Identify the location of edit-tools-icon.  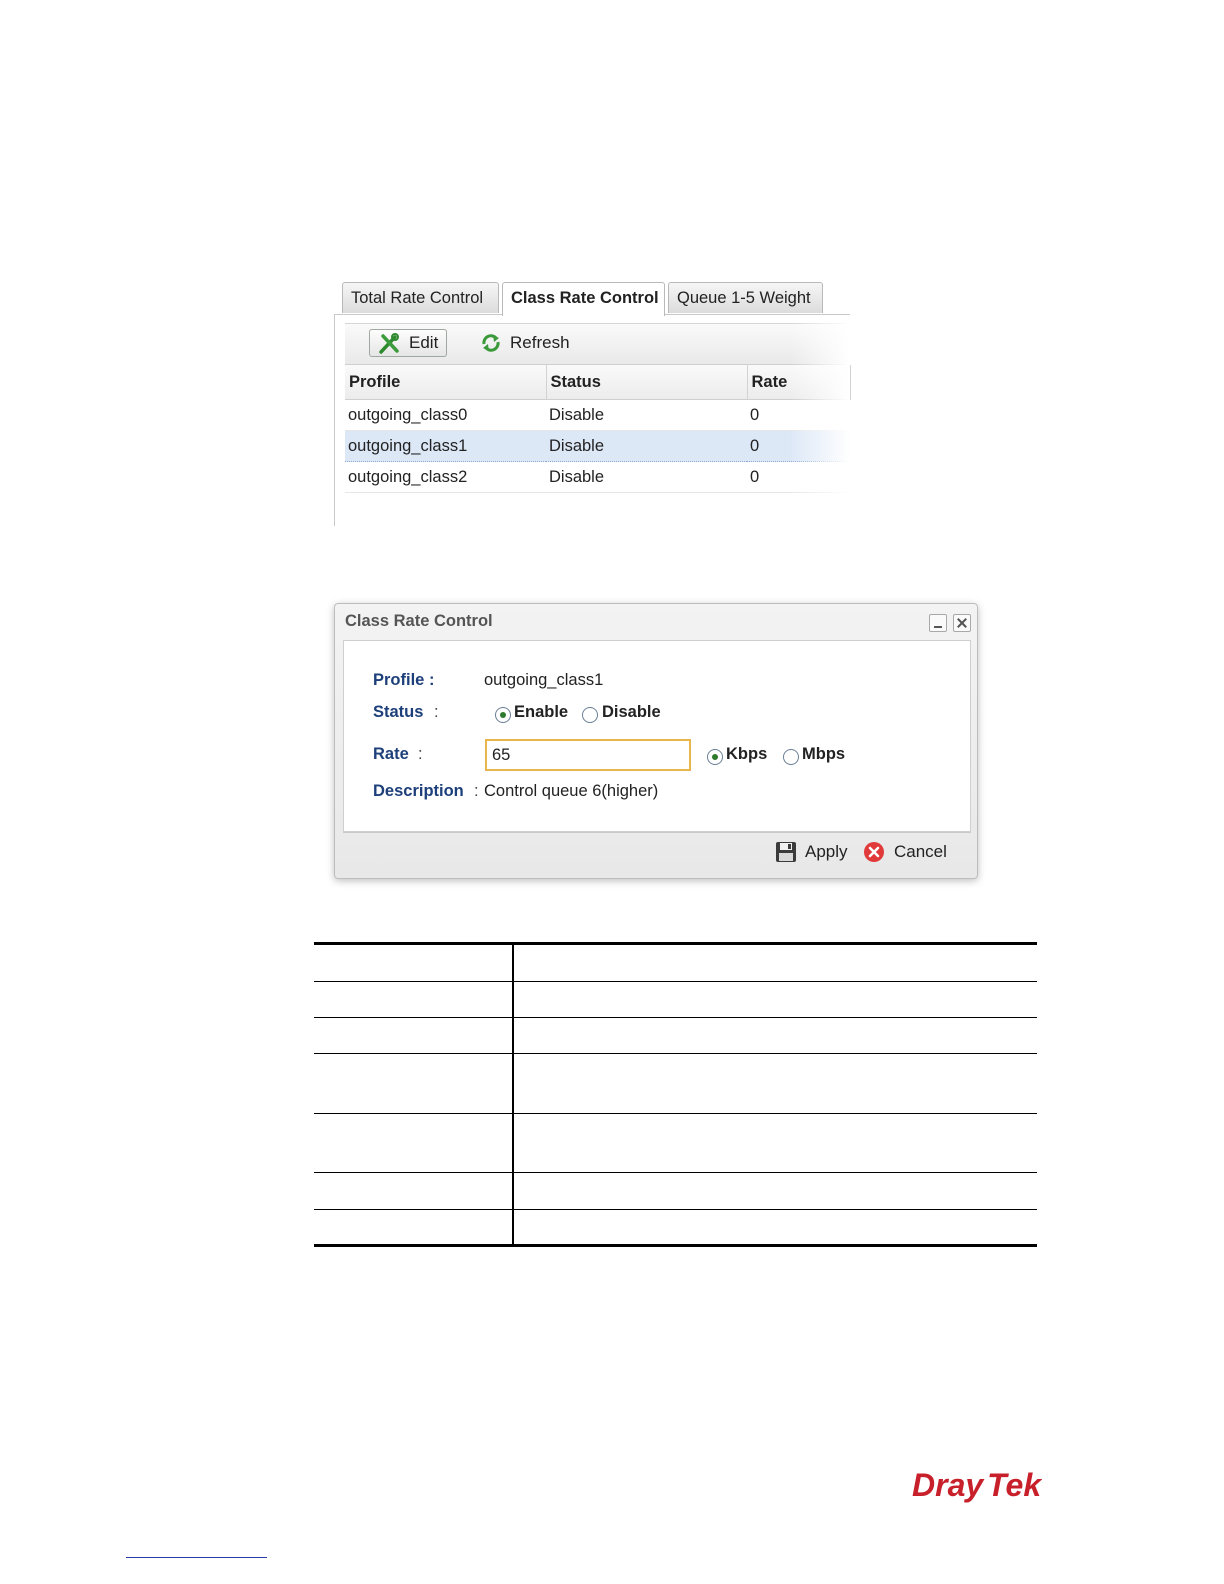
(389, 343).